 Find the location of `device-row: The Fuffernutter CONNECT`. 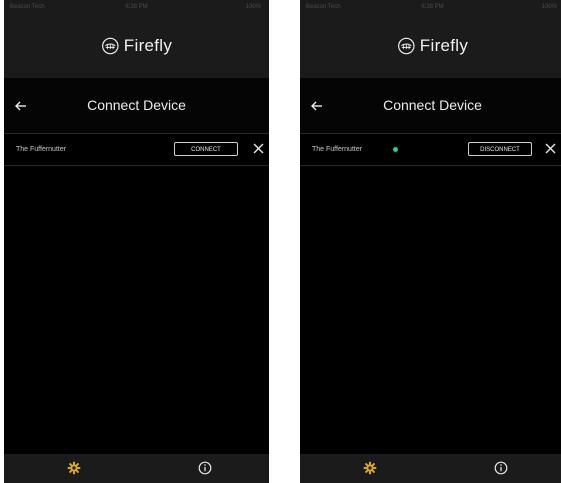

device-row: The Fuffernutter CONNECT is located at coordinates (136, 150).